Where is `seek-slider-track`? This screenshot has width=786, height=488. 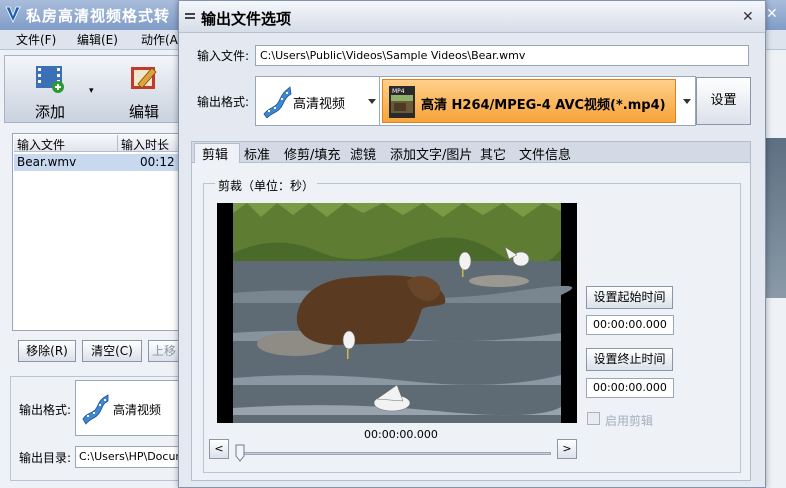 seek-slider-track is located at coordinates (394, 453).